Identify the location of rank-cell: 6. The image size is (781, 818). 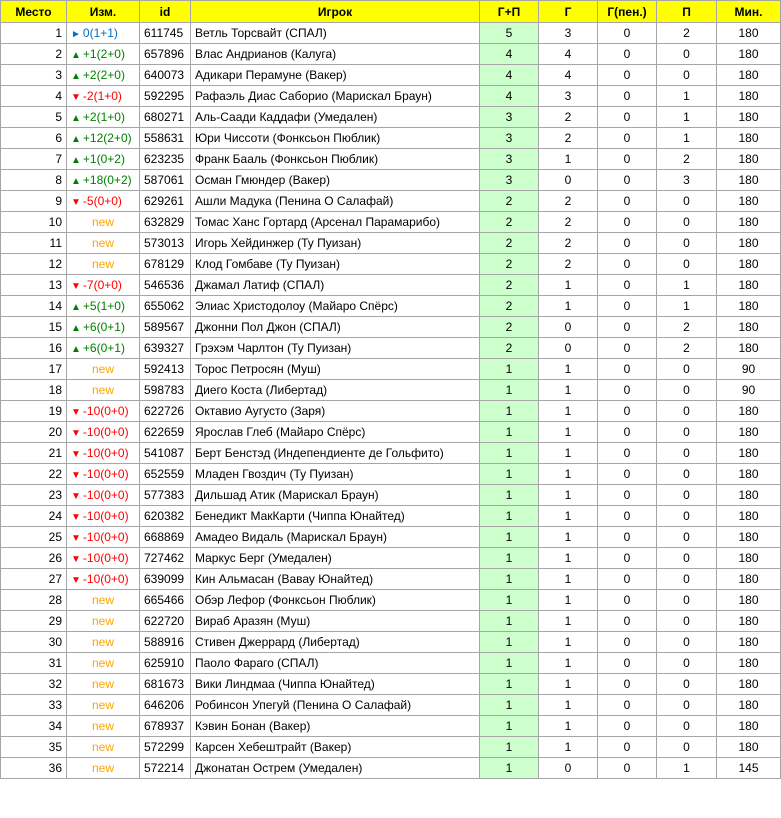
(33, 138).